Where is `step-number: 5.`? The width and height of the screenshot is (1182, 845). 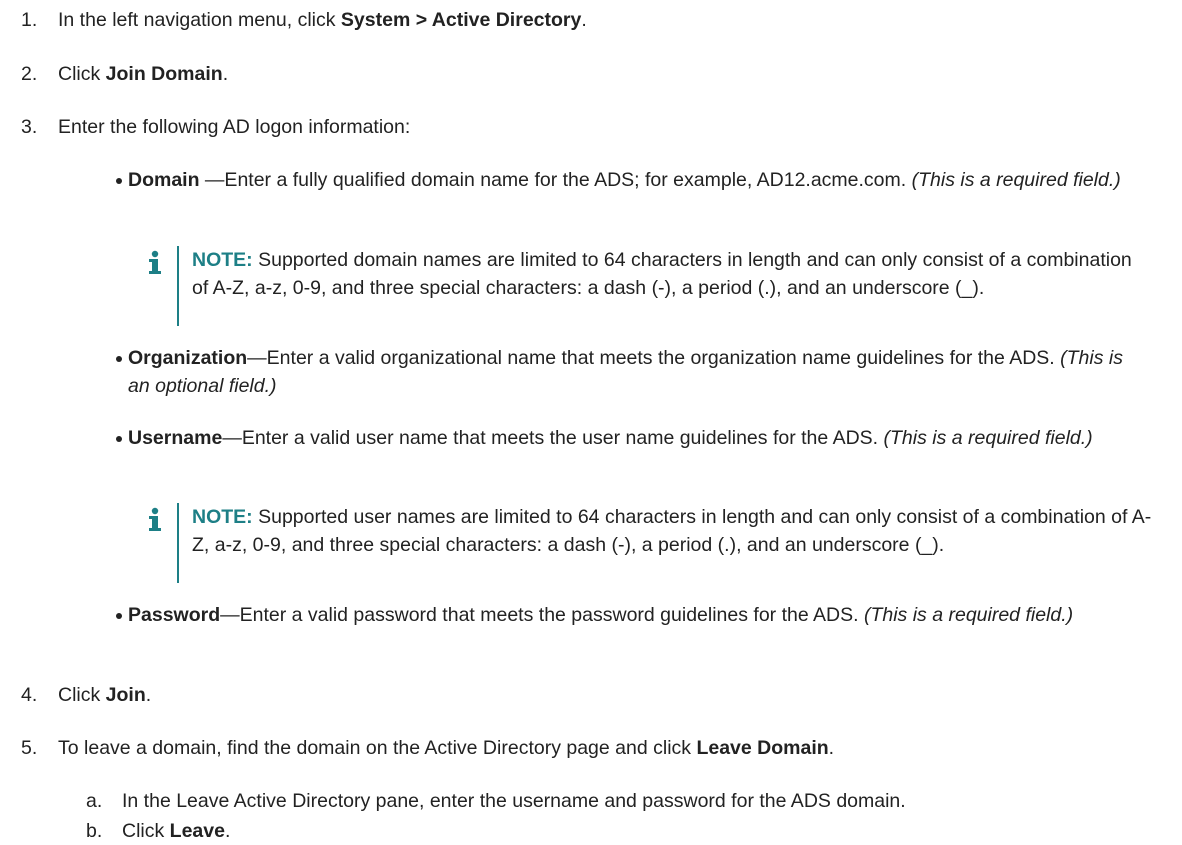
step-number: 5. is located at coordinates (29, 748).